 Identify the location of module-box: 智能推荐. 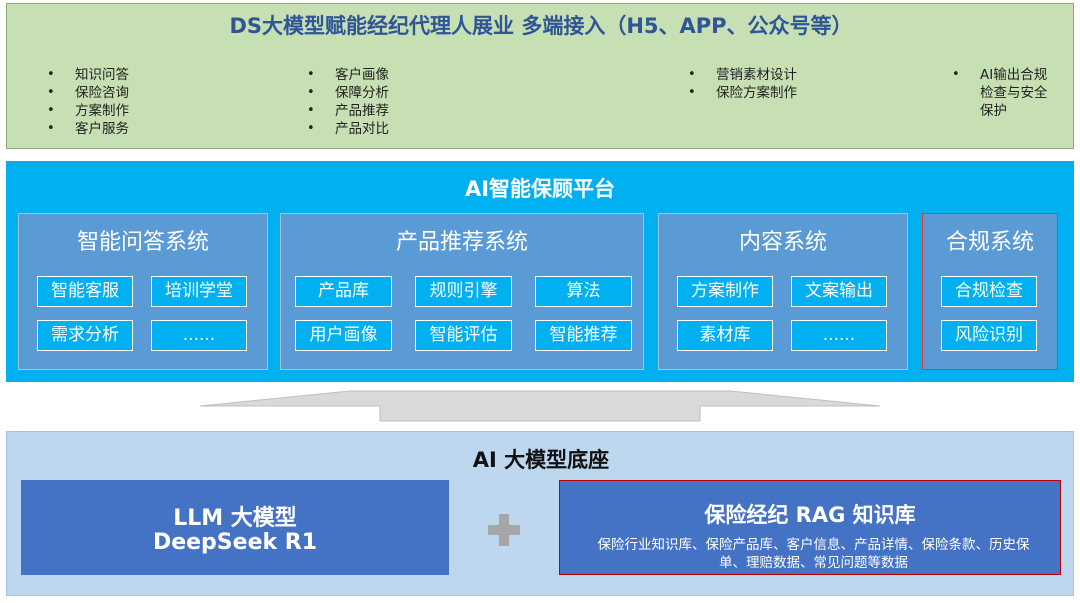
(583, 335).